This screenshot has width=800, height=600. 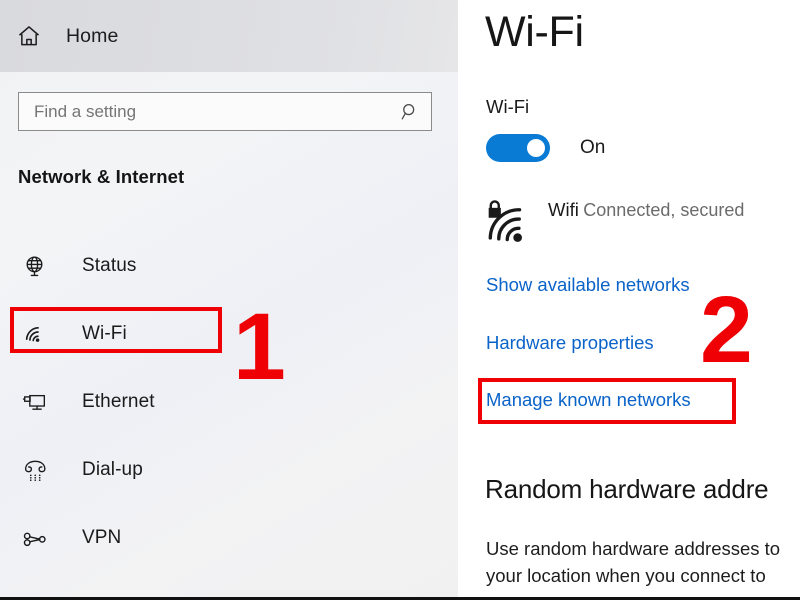 I want to click on sidebar-item-label: Airplane mode, so click(x=144, y=596).